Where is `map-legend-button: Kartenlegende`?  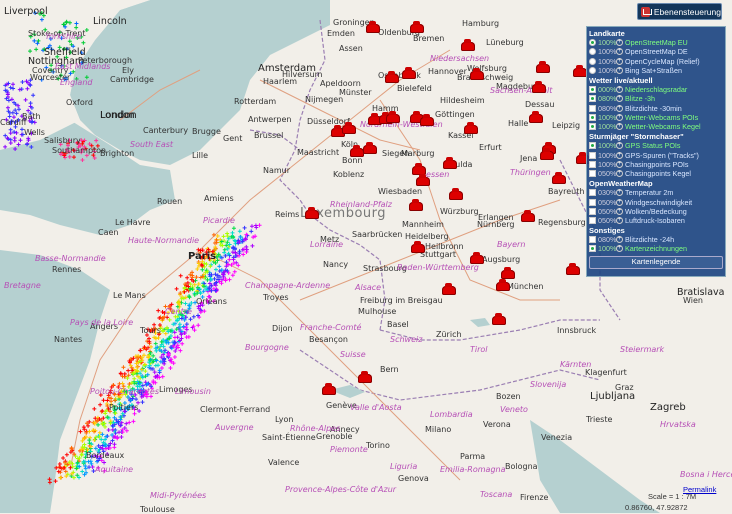 map-legend-button: Kartenlegende is located at coordinates (656, 262).